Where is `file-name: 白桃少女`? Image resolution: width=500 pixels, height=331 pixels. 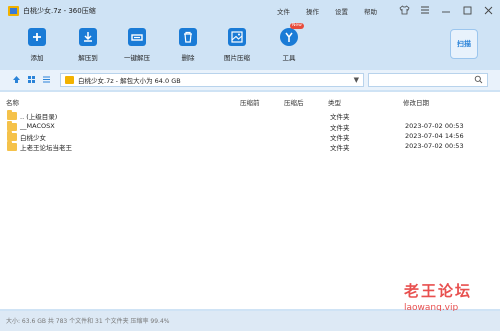 file-name: 白桃少女 is located at coordinates (33, 138).